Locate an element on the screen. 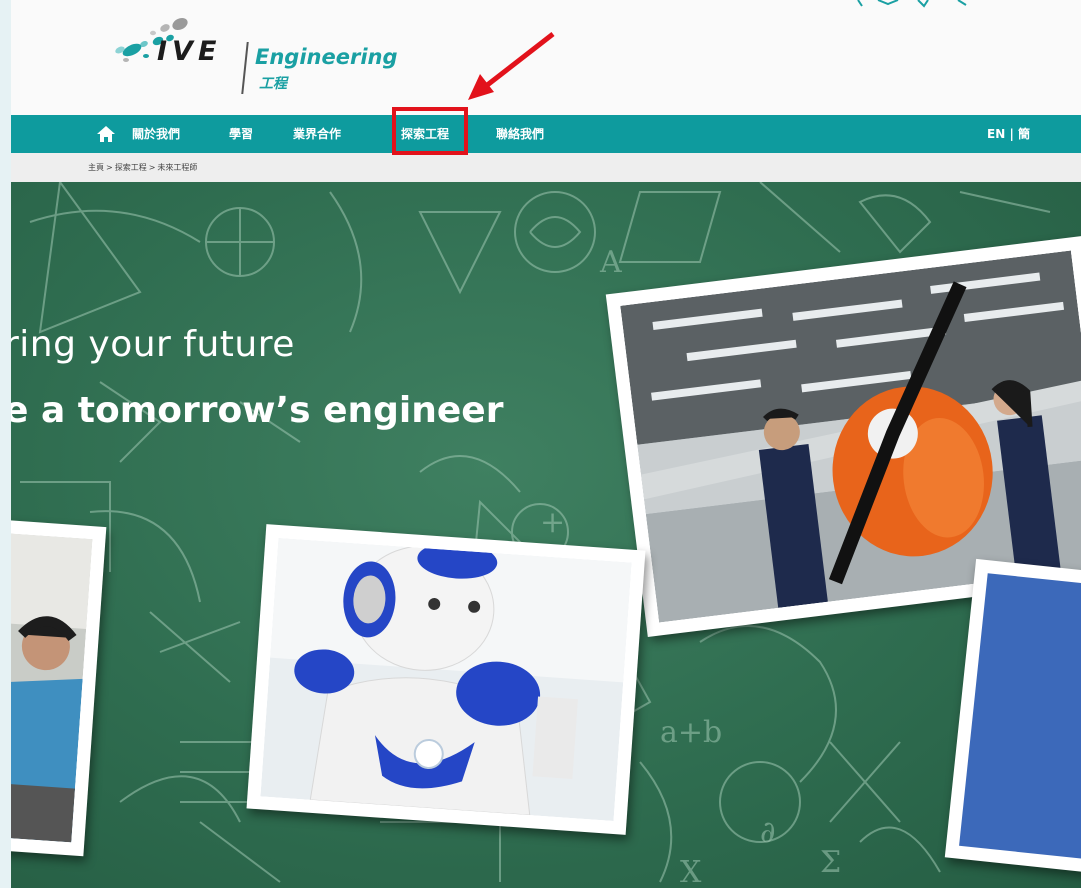 The width and height of the screenshot is (1081, 888). photo-robot-image is located at coordinates (446, 679).